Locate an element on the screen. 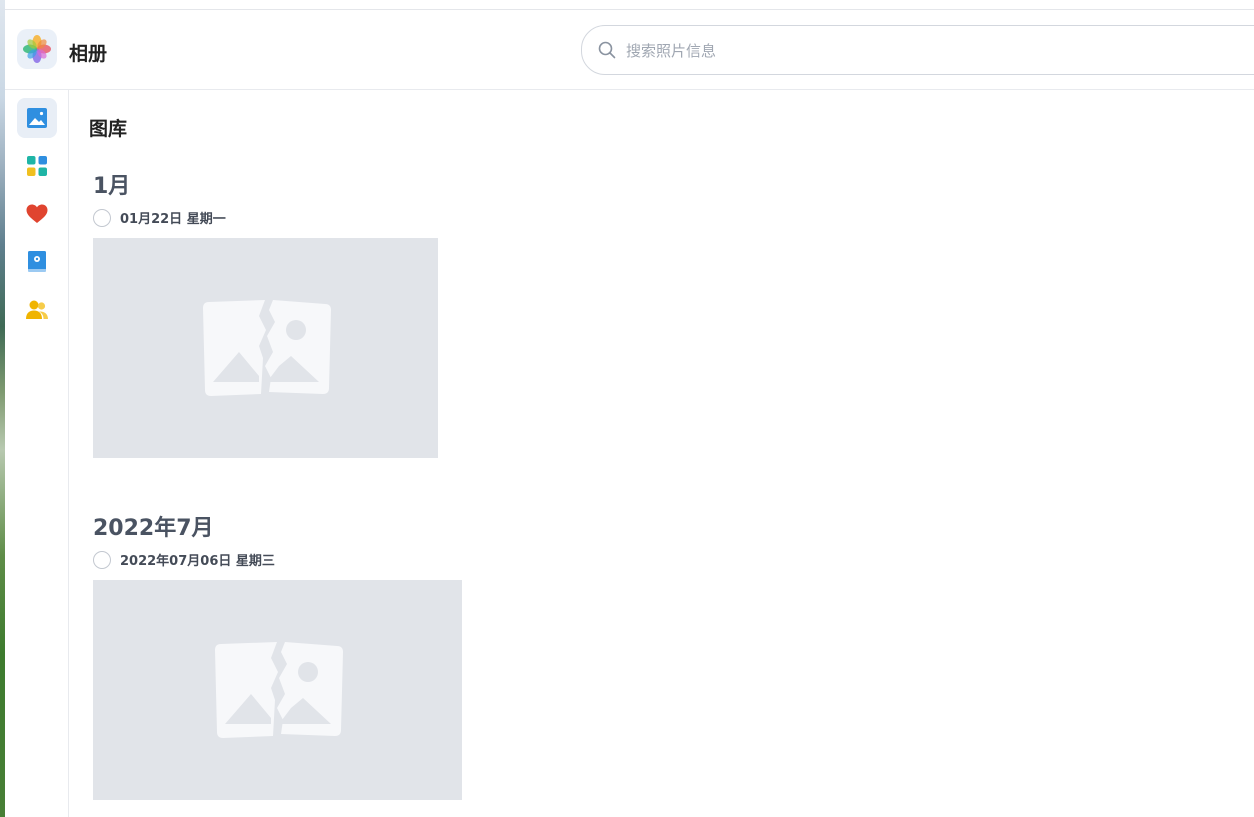 The height and width of the screenshot is (817, 1254). sidebar-item-albums is located at coordinates (37, 166).